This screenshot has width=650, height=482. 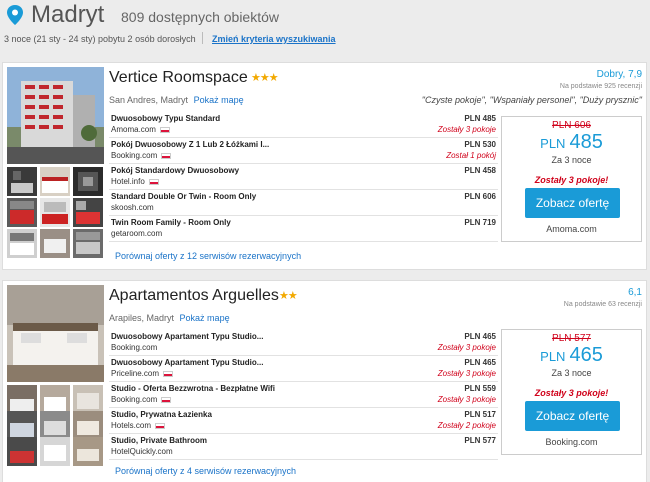 I want to click on offer-price: PLN 485, so click(x=480, y=118).